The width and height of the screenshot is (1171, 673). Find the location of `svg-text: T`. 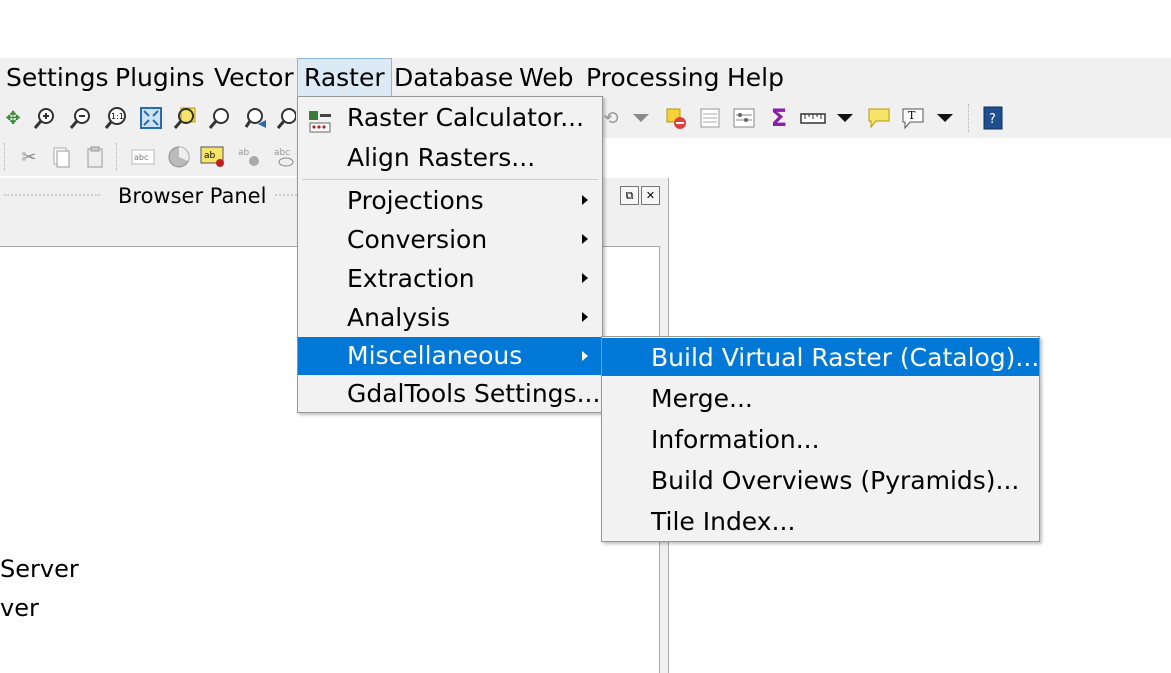

svg-text: T is located at coordinates (912, 115).